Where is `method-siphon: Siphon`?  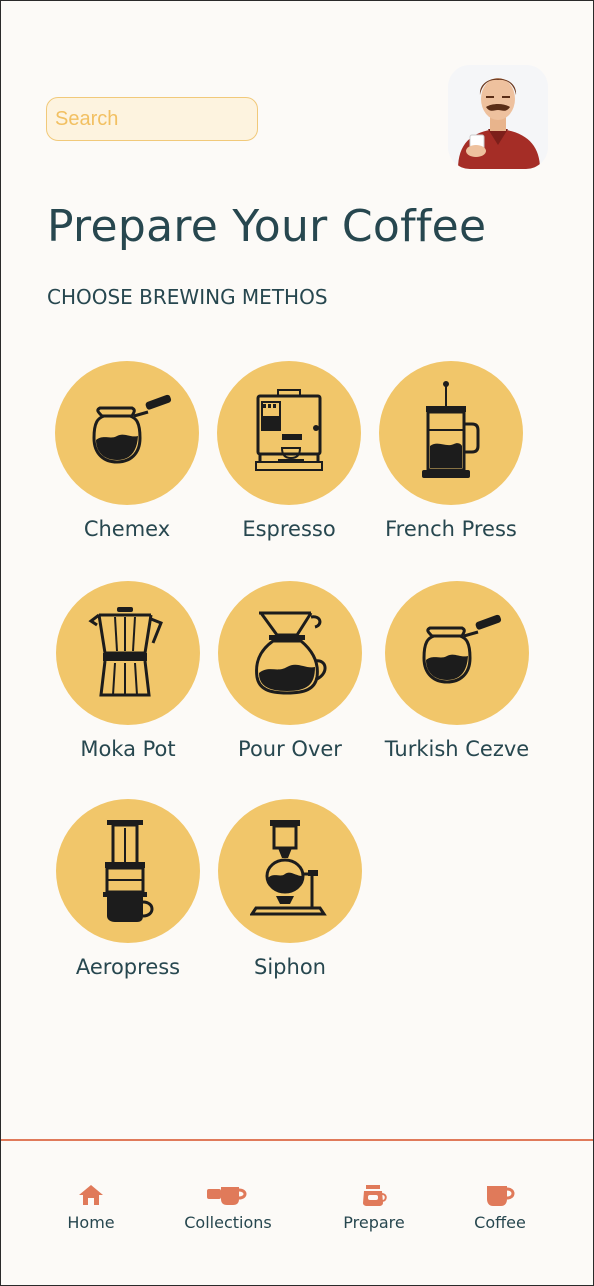 method-siphon: Siphon is located at coordinates (290, 899).